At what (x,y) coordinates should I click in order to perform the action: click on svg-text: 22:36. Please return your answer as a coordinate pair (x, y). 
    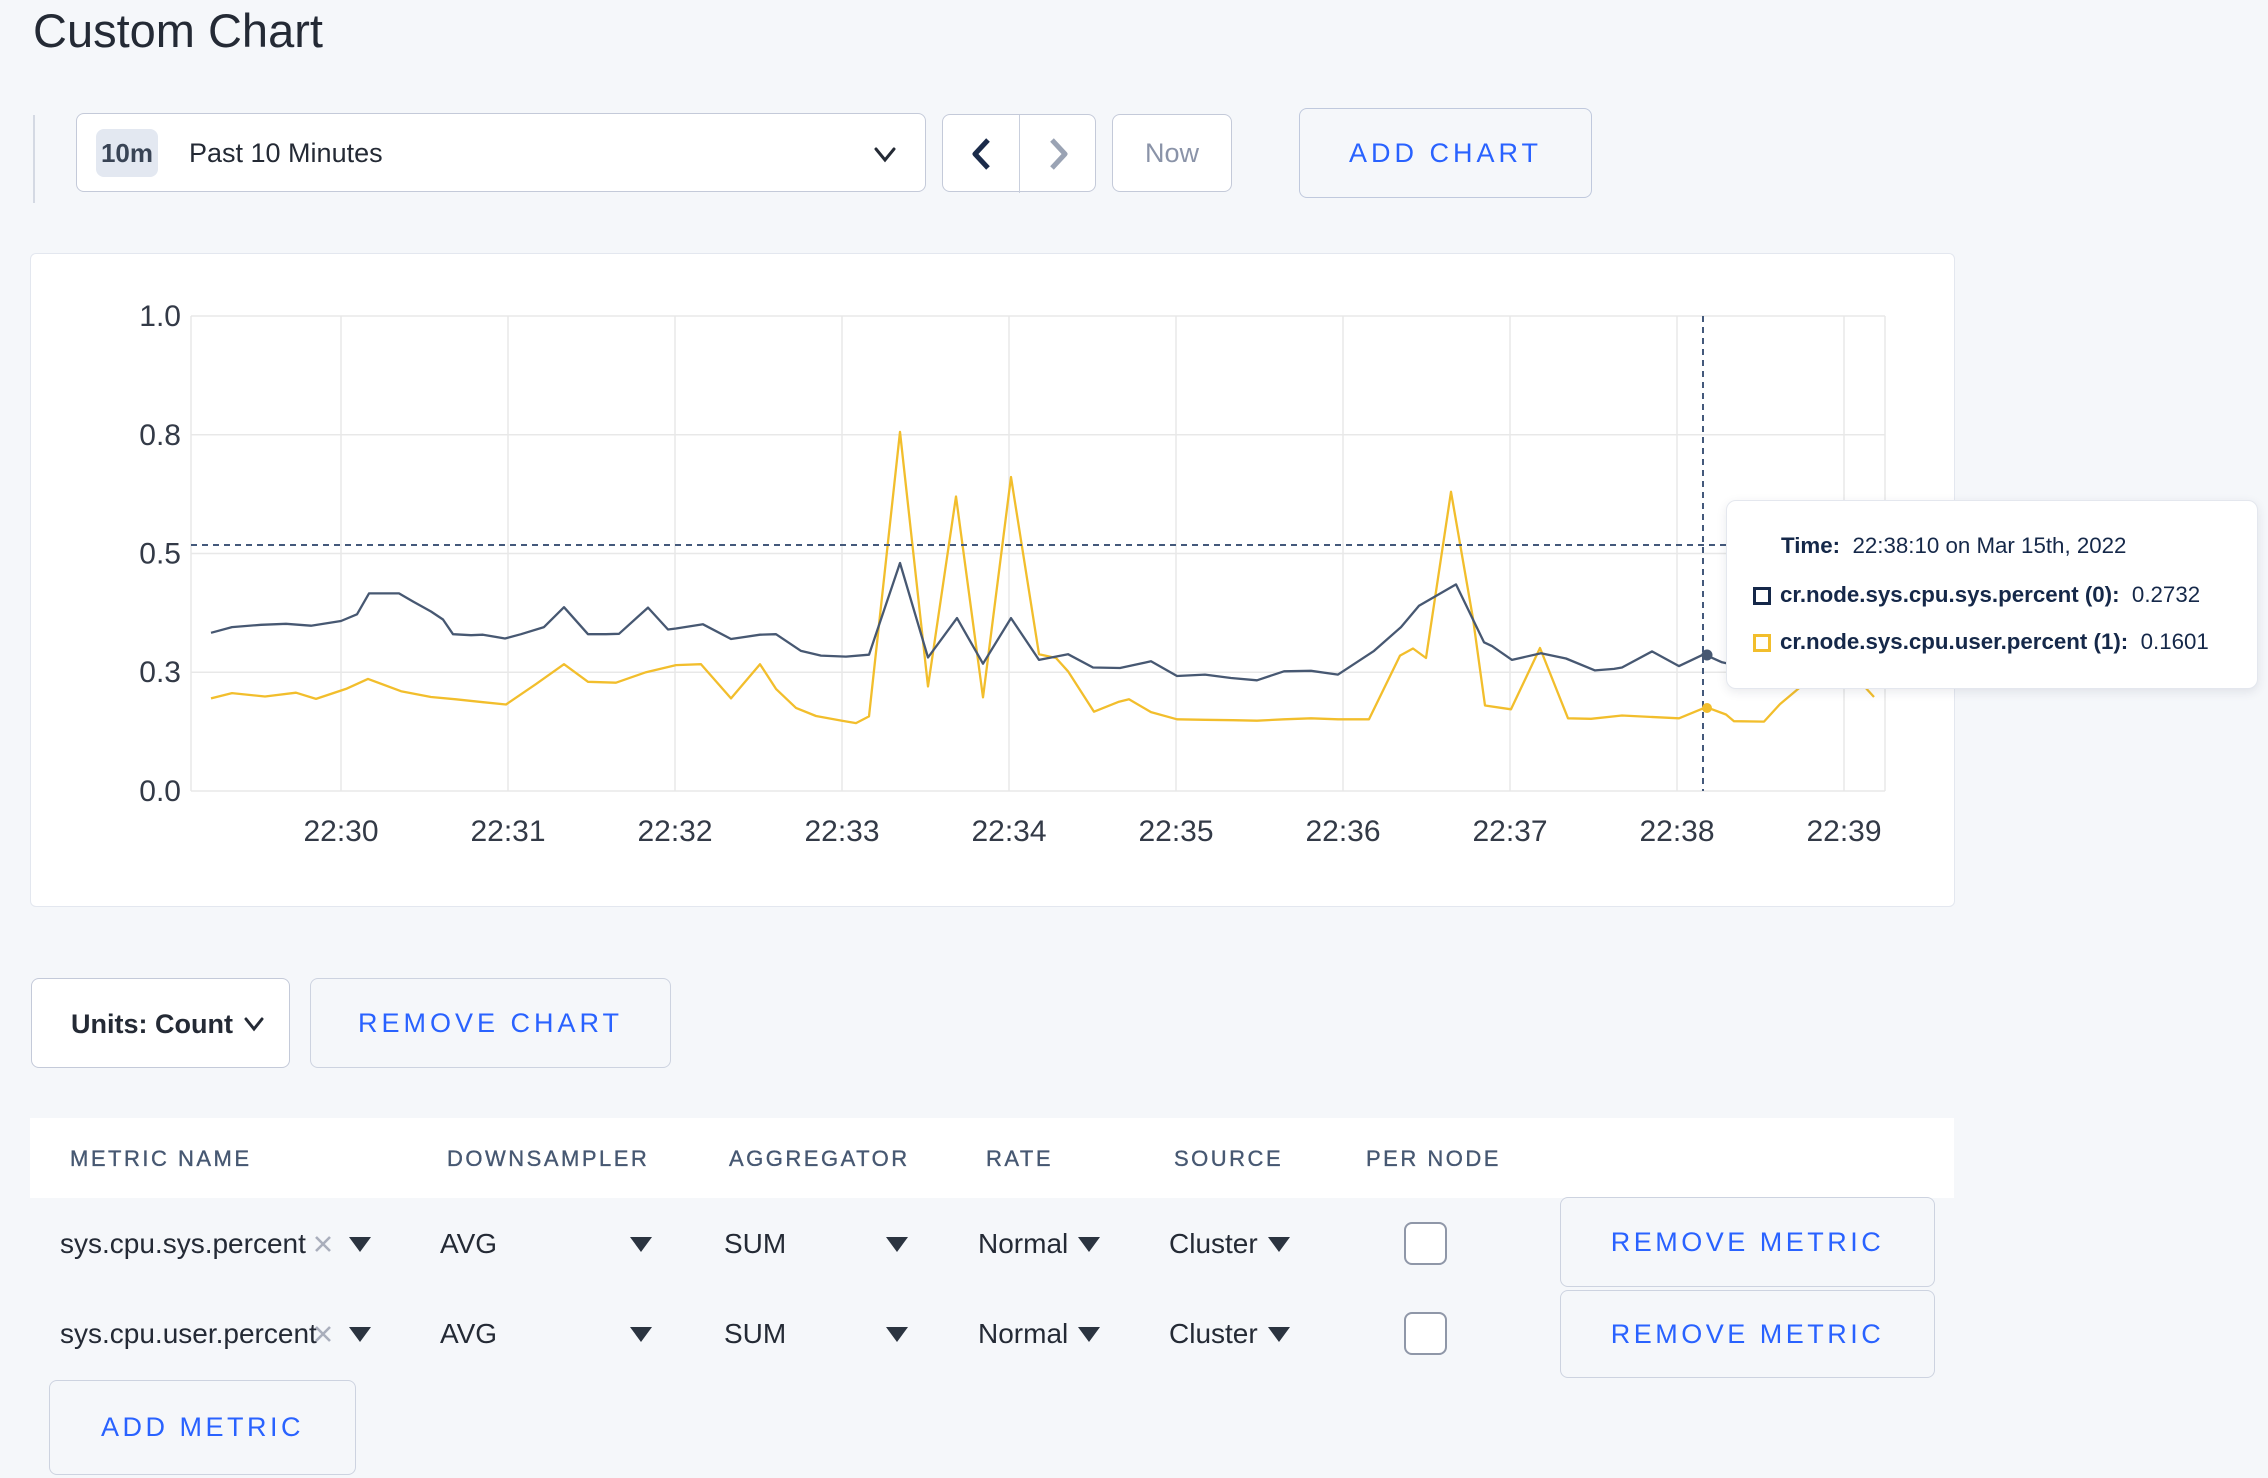
    Looking at the image, I should click on (1342, 831).